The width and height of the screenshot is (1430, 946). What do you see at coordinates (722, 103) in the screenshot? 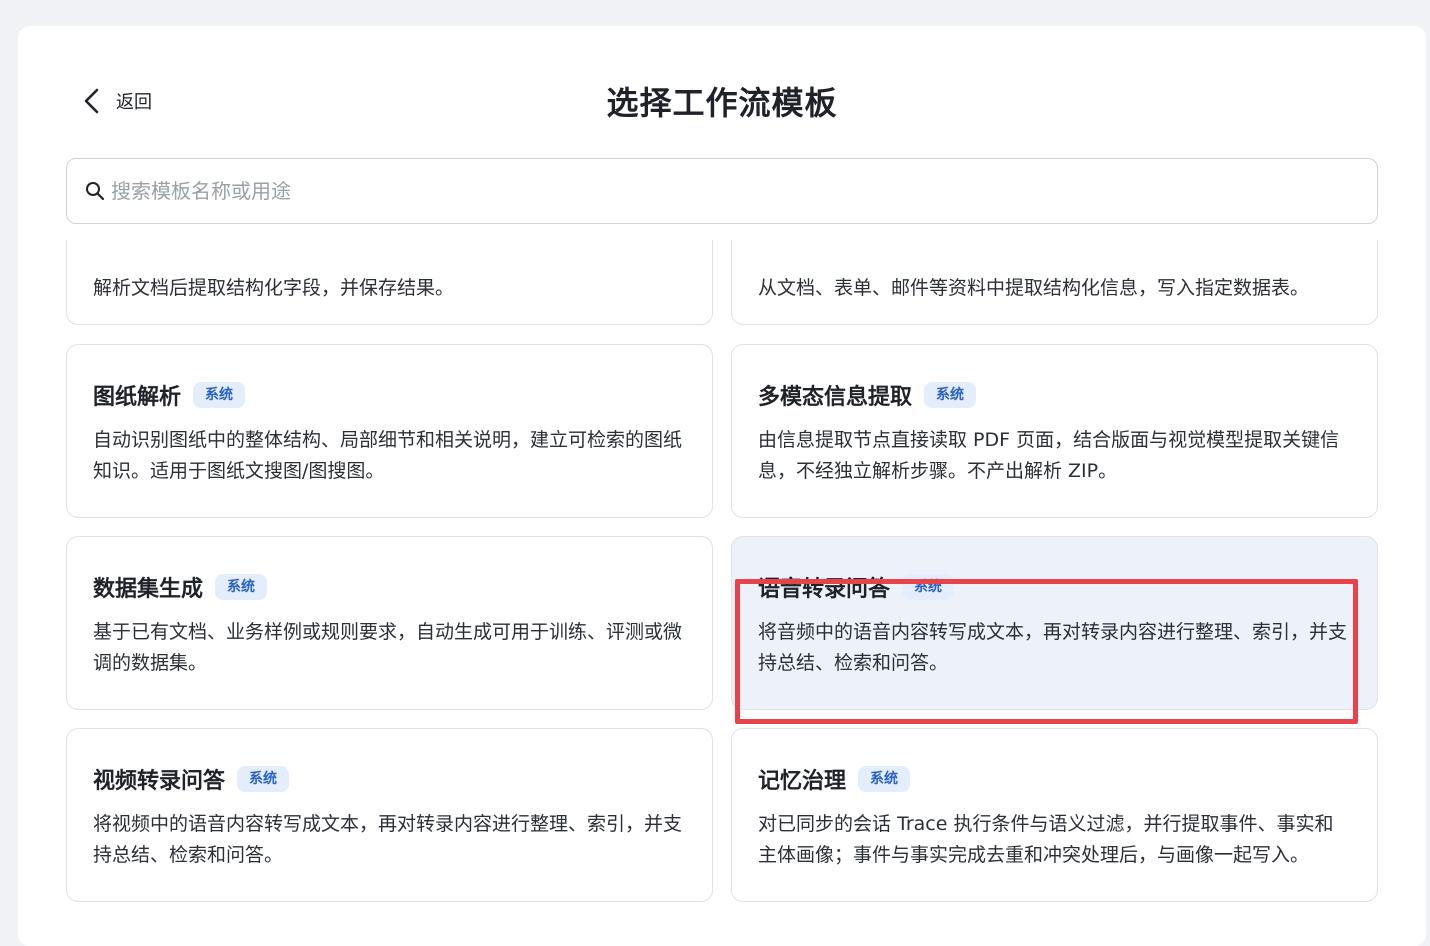
I see `page-title: 选择工作流模板` at bounding box center [722, 103].